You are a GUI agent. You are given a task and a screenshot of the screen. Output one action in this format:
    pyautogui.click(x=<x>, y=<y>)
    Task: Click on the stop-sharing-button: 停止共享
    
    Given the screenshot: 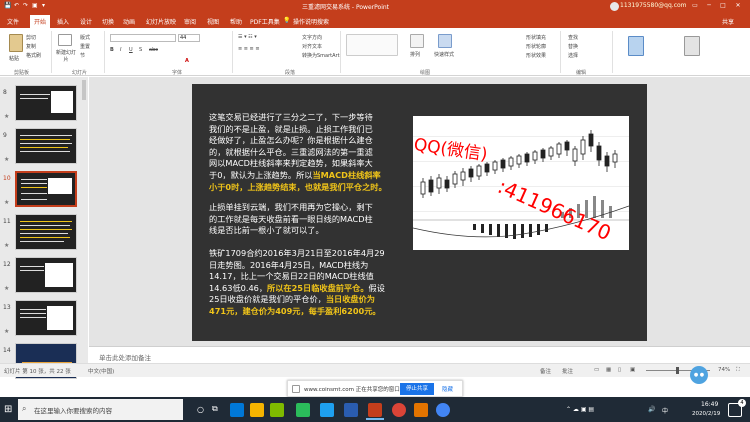 What is the action you would take?
    pyautogui.click(x=417, y=389)
    